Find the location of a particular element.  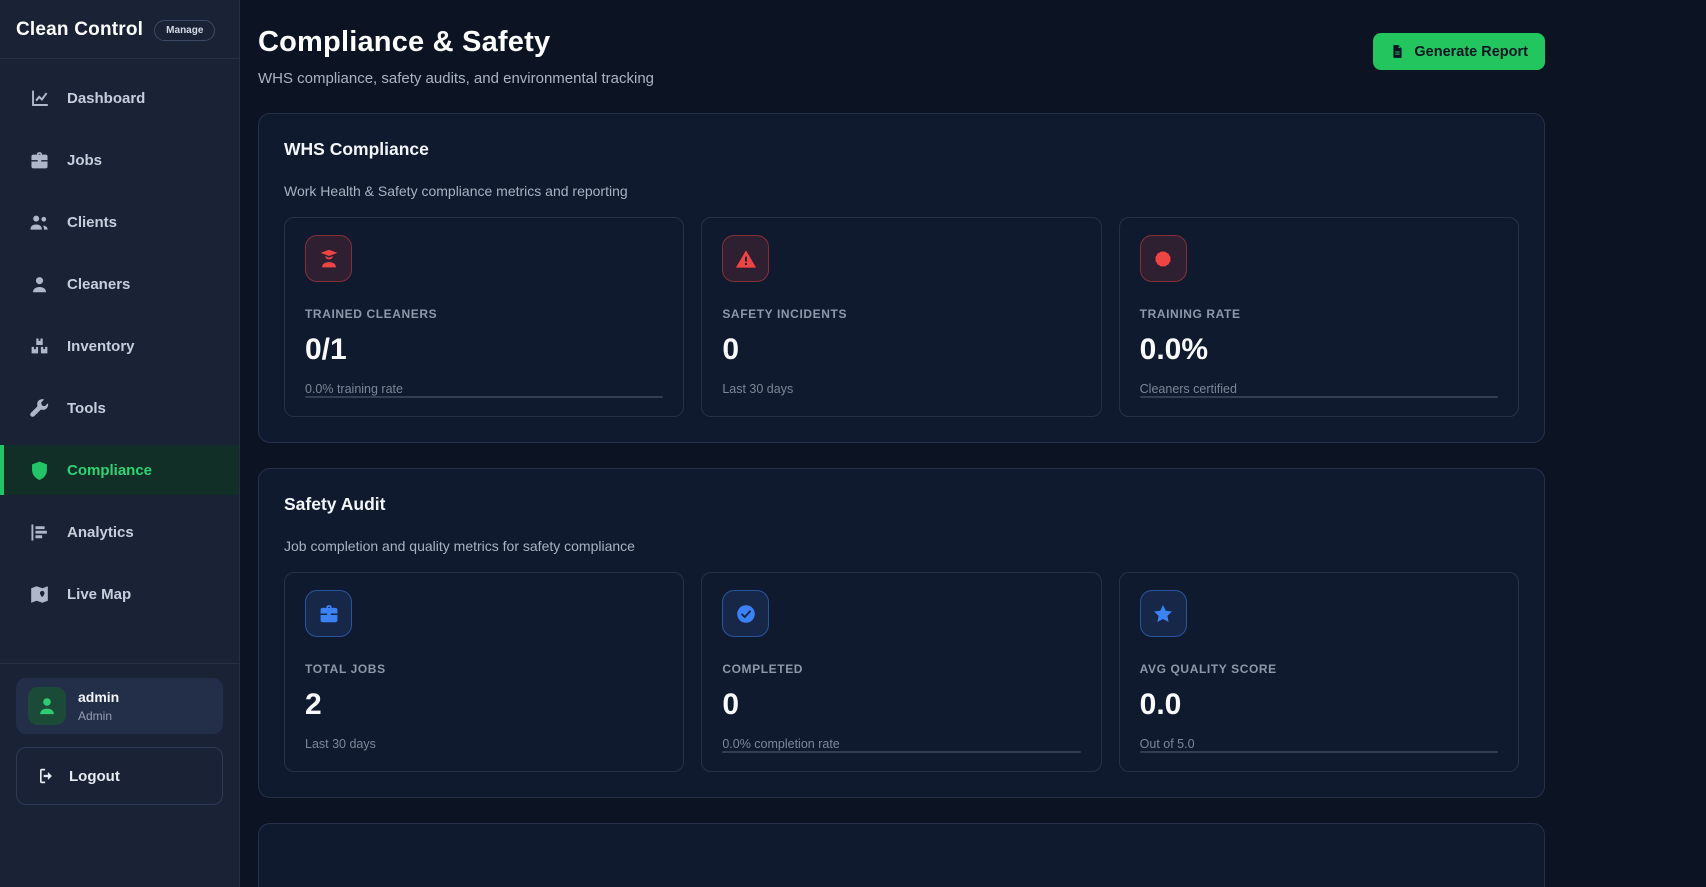

metric-value: 0/1 is located at coordinates (326, 349).